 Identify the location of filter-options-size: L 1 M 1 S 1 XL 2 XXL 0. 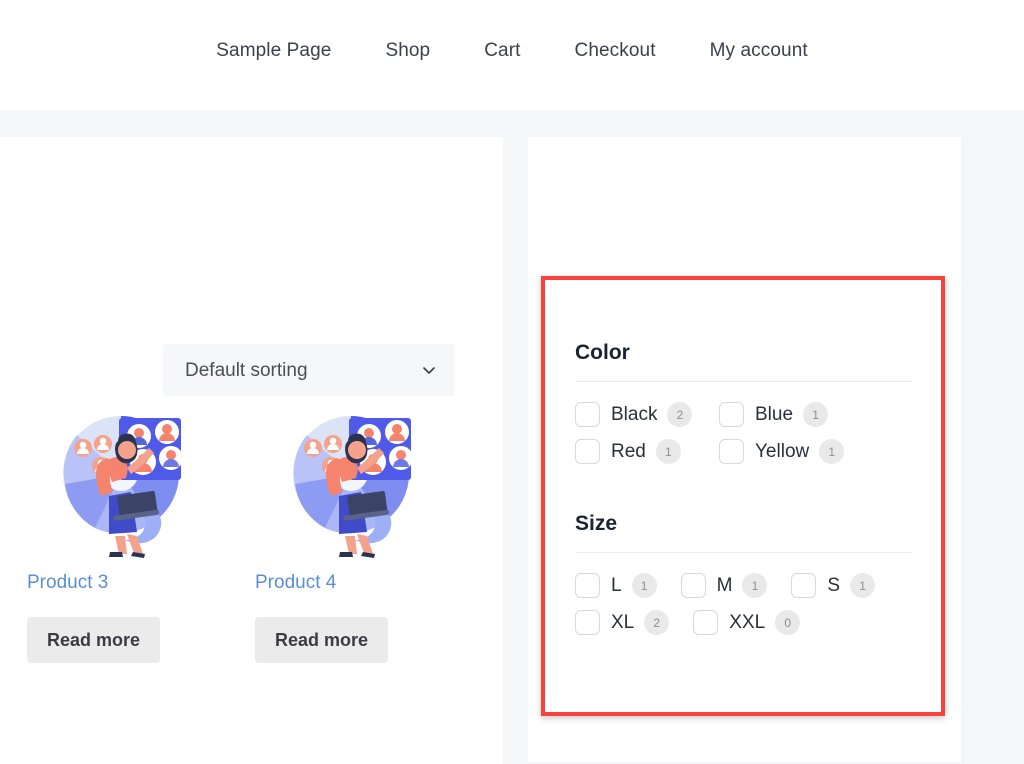
(744, 604).